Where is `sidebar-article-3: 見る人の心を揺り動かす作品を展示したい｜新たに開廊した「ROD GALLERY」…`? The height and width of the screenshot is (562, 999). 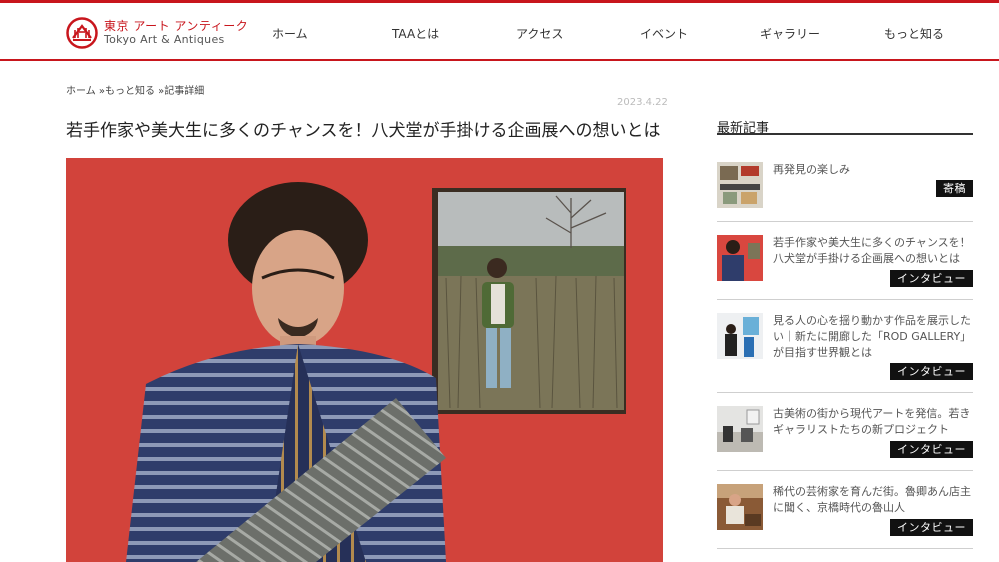
sidebar-article-3: 見る人の心を揺り動かす作品を展示したい｜新たに開廊した「ROD GALLERY」… is located at coordinates (845, 348).